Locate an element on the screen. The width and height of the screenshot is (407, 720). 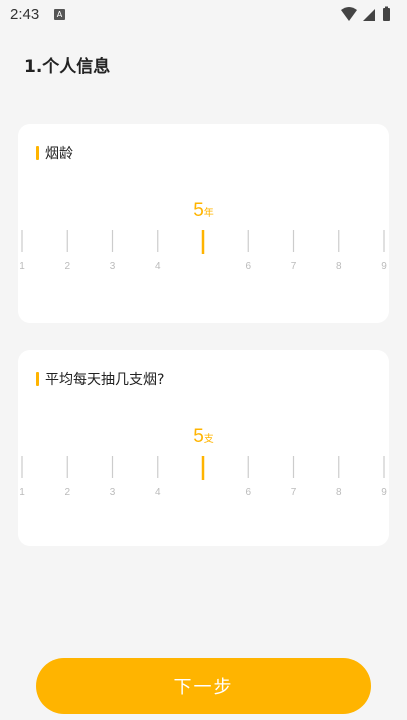
years-ruler-picker: 1 2 3 4 6 7 8 9 is located at coordinates (203, 252).